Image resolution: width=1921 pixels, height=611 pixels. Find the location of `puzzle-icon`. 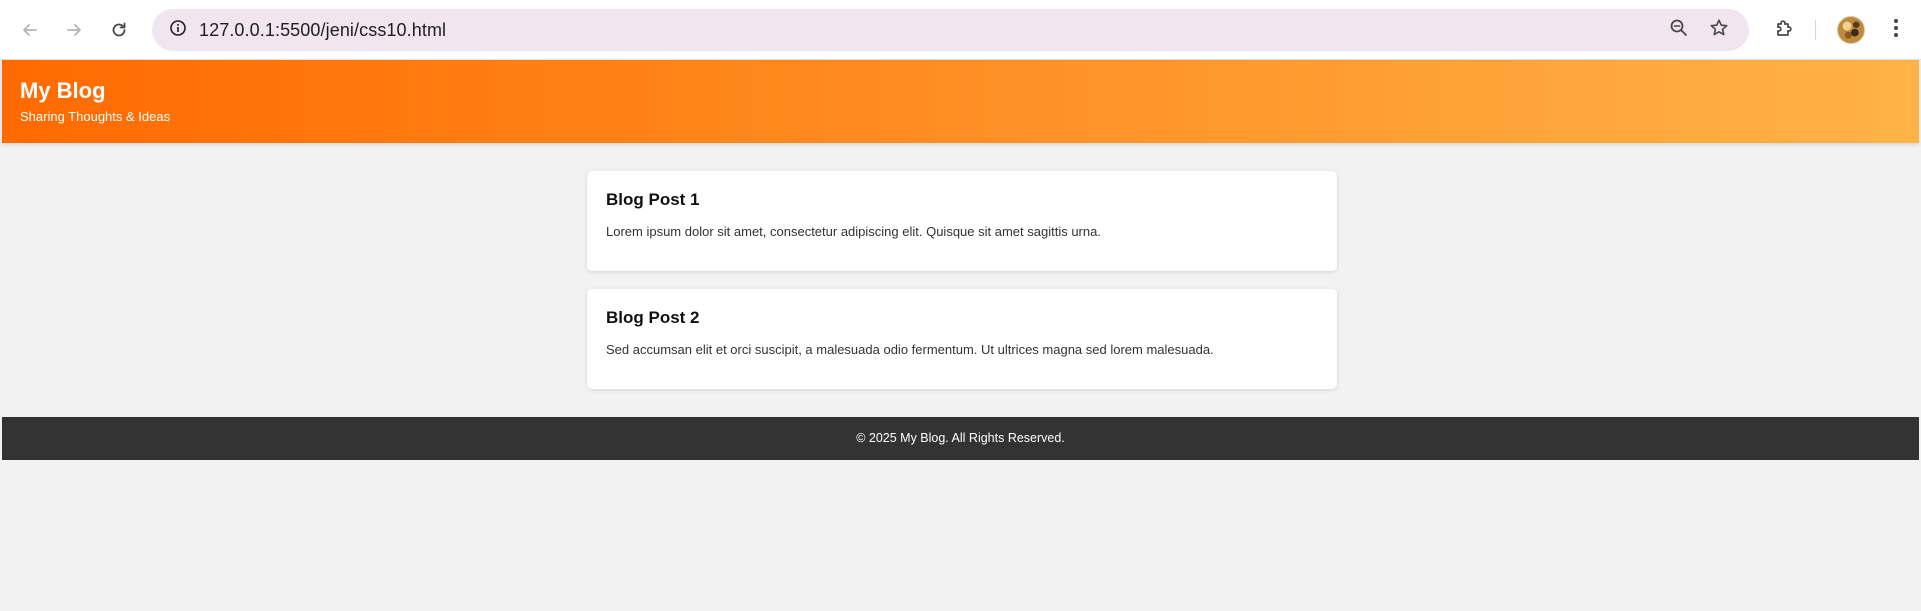

puzzle-icon is located at coordinates (1784, 30).